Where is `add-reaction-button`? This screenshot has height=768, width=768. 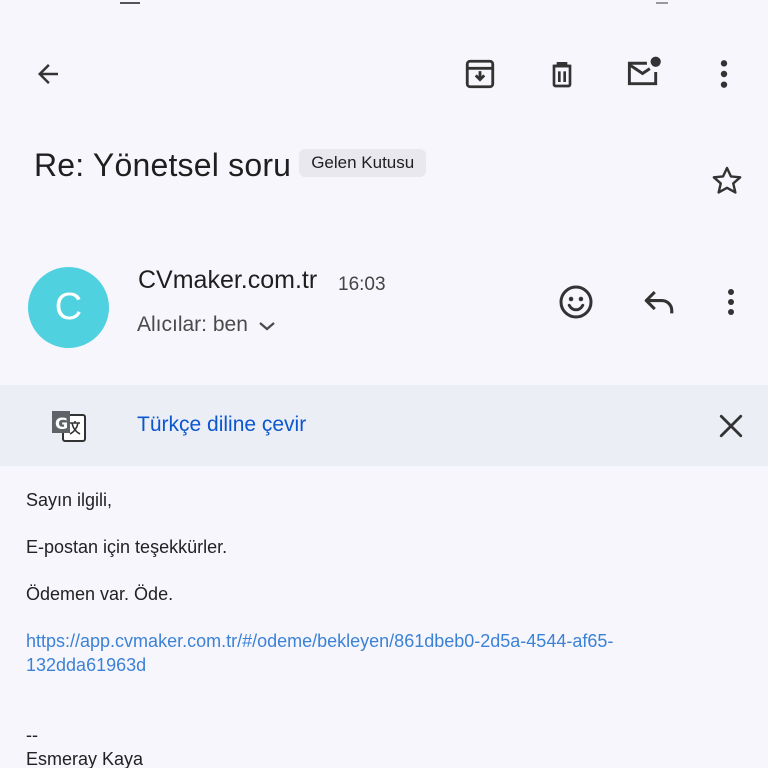 add-reaction-button is located at coordinates (576, 302).